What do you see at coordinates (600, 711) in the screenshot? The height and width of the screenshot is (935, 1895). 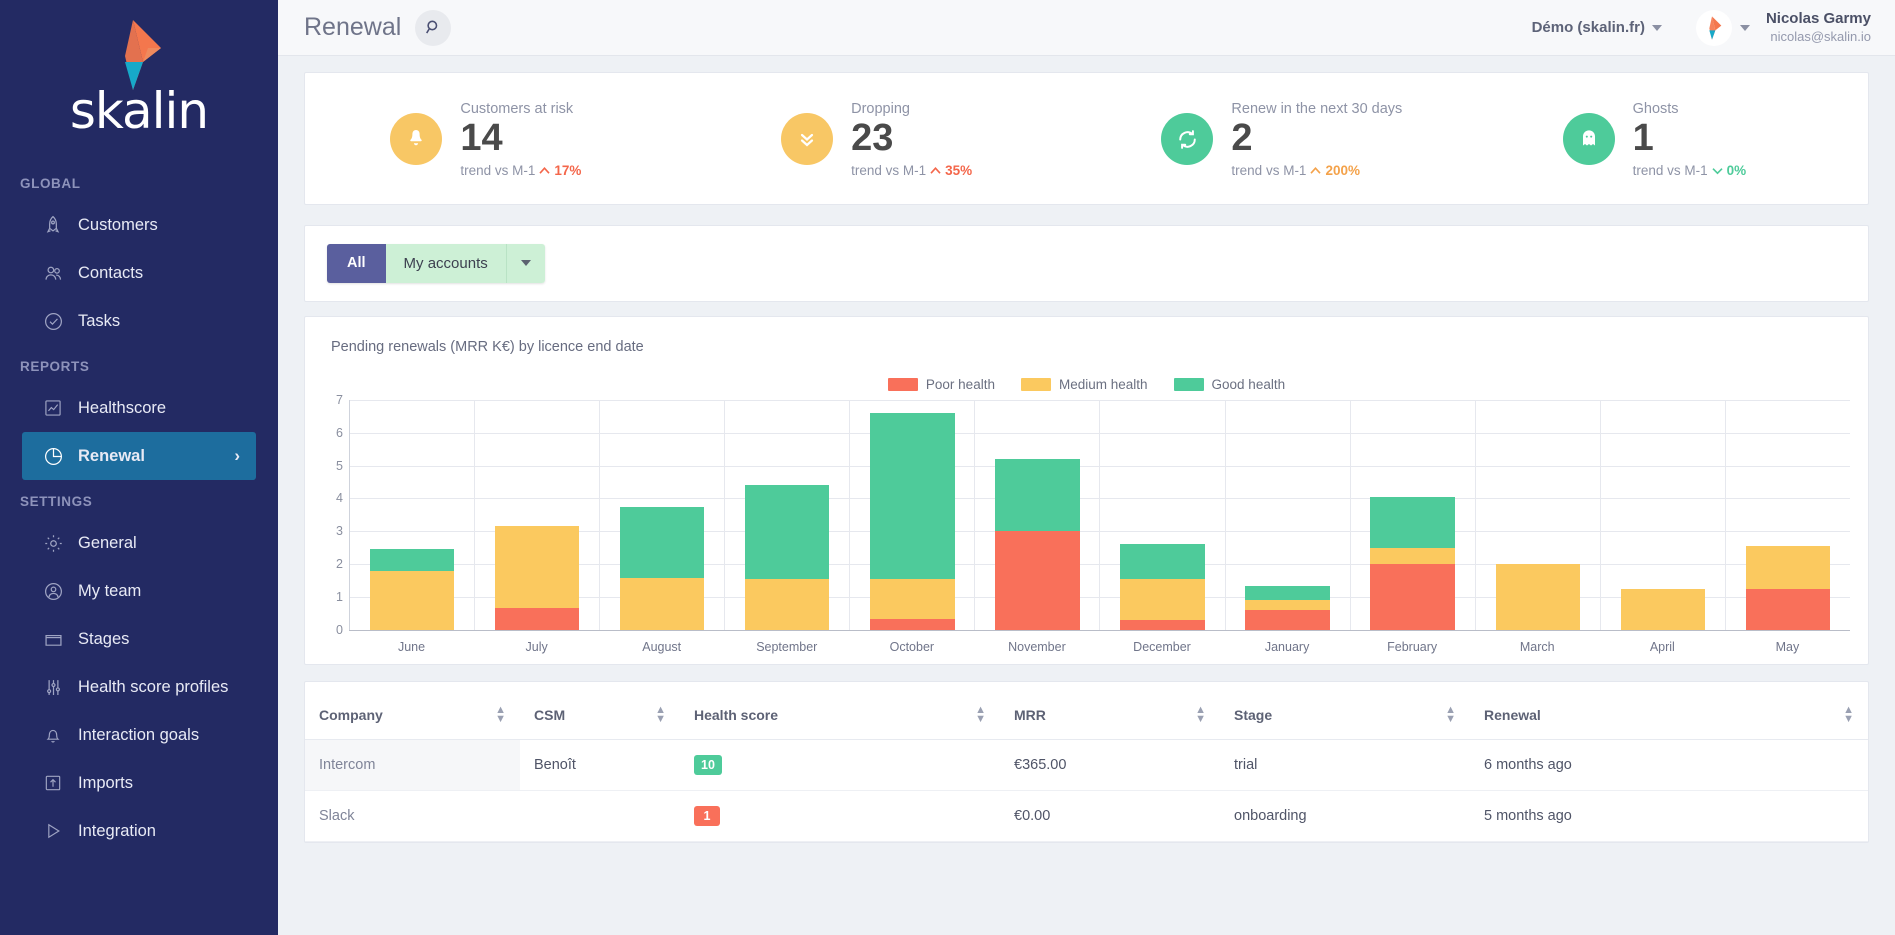 I see `column-csm: CSM ▲ ▼` at bounding box center [600, 711].